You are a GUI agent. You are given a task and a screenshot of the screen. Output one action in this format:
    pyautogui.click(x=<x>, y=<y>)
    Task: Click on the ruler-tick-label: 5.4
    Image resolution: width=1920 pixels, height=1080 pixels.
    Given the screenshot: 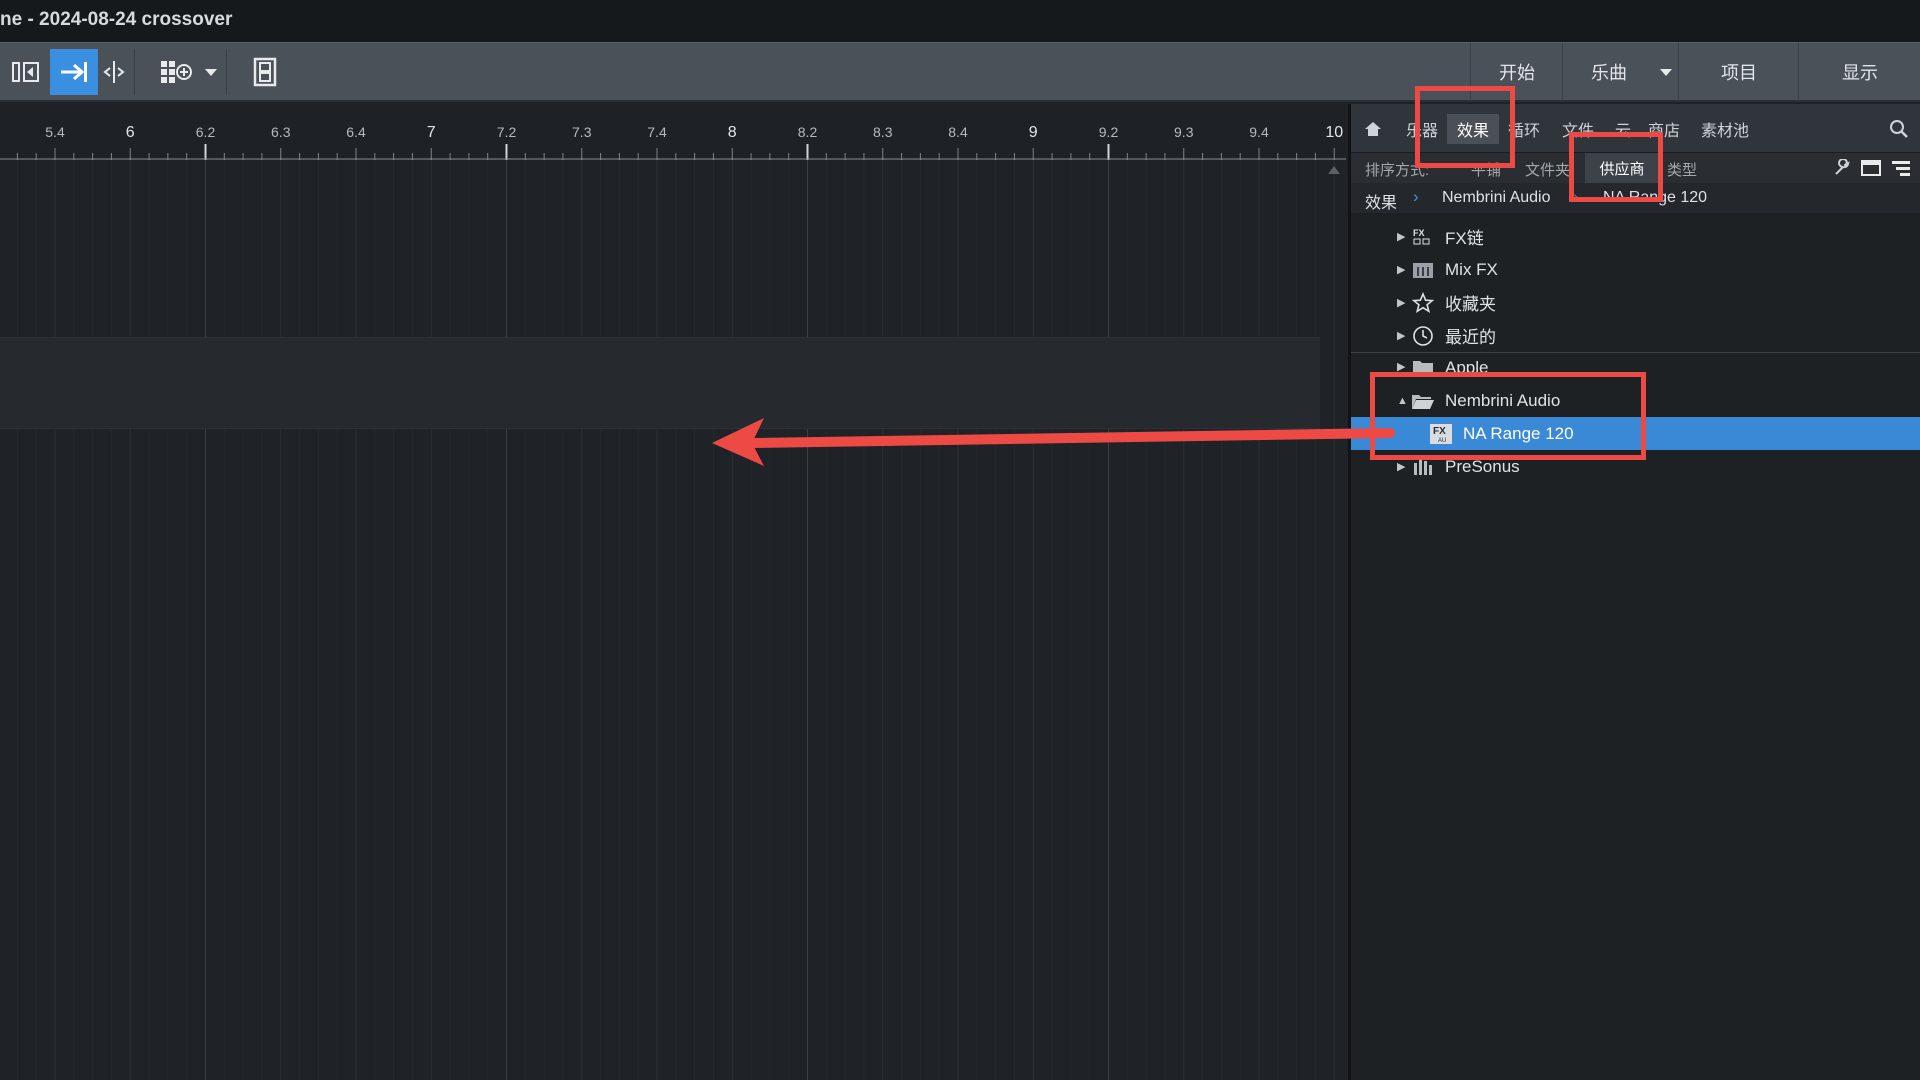 What is the action you would take?
    pyautogui.click(x=55, y=132)
    